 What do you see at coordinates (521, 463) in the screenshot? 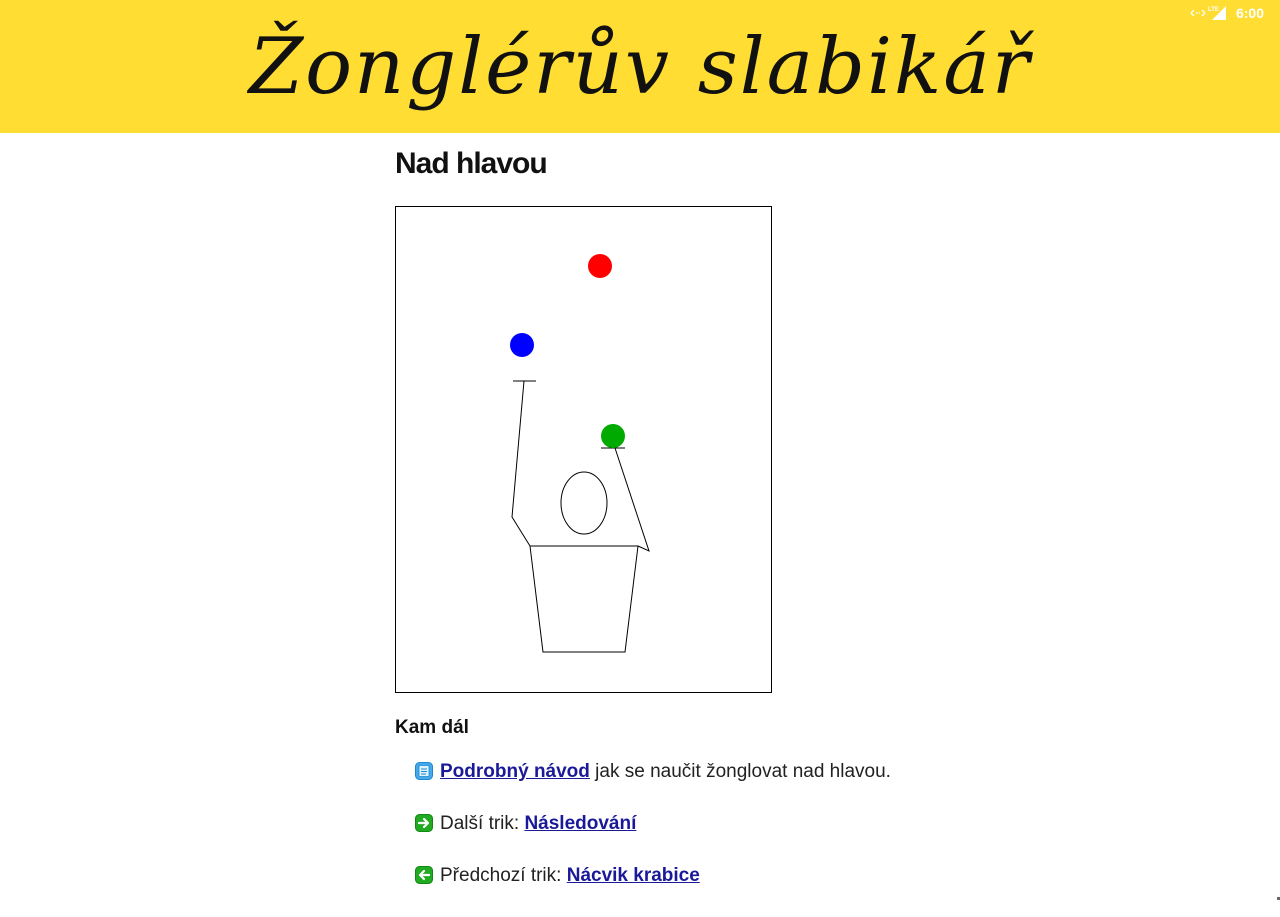
I see `juggler-left-arm` at bounding box center [521, 463].